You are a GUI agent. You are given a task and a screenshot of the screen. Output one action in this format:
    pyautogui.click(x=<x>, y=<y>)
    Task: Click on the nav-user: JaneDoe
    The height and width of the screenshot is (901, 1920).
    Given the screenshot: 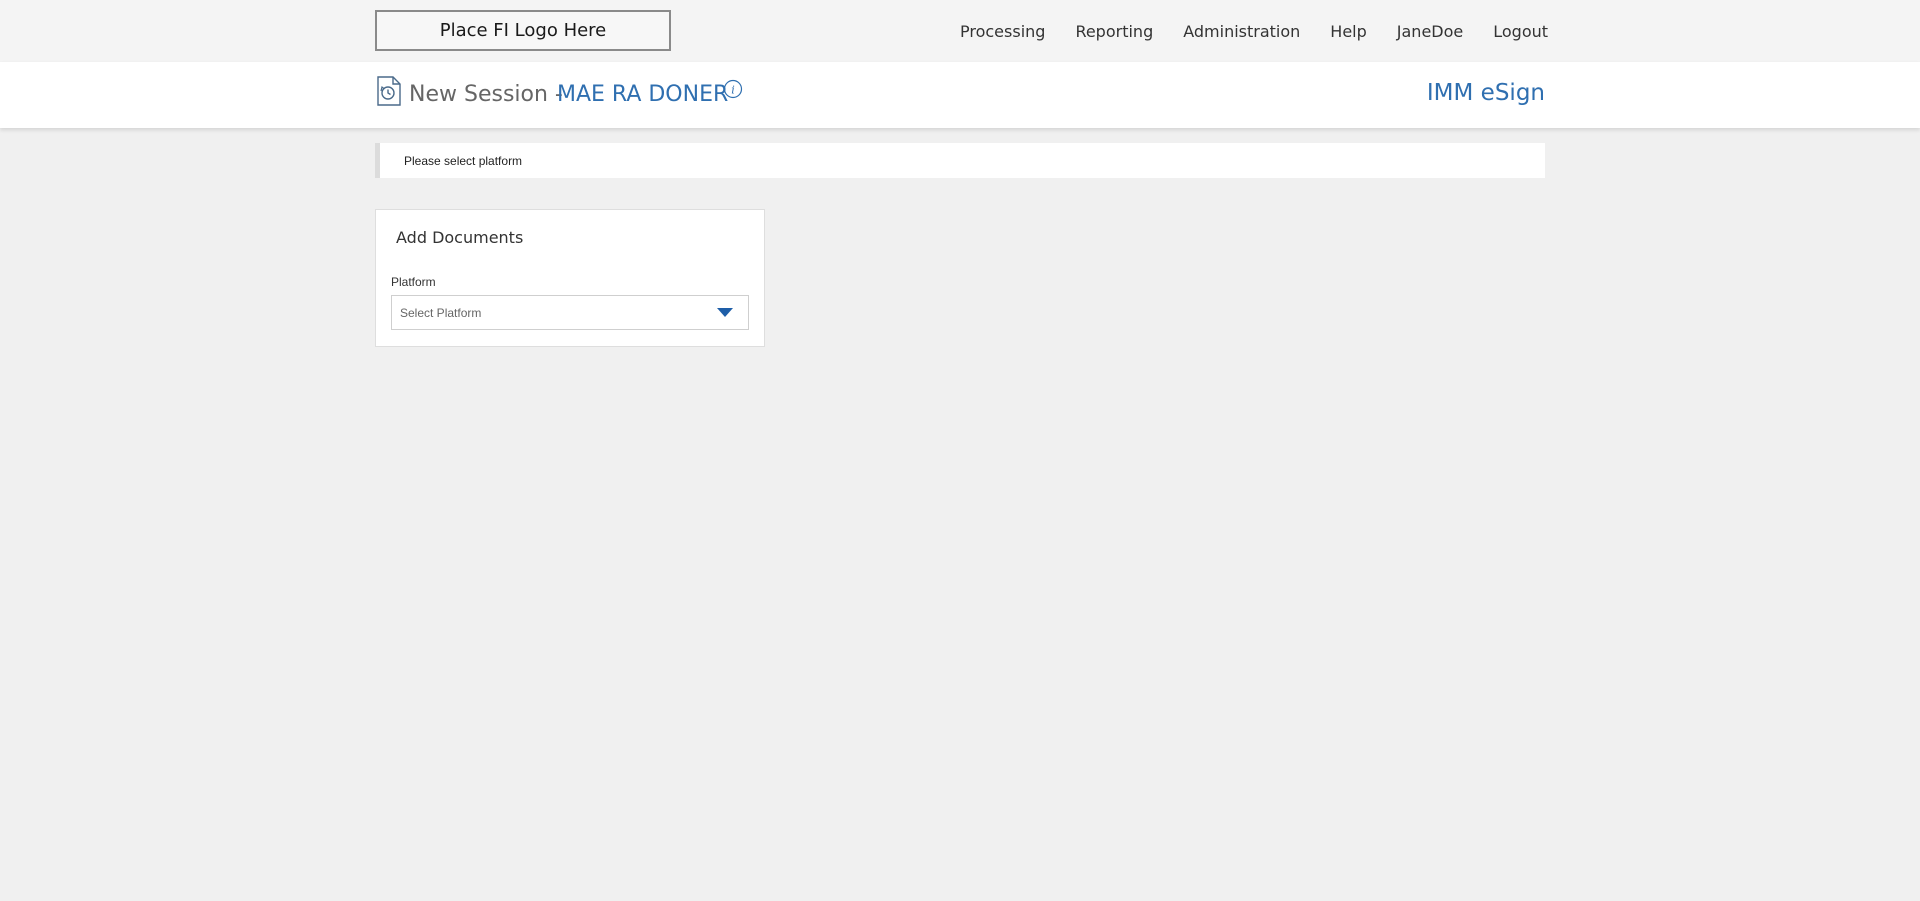 What is the action you would take?
    pyautogui.click(x=1430, y=31)
    